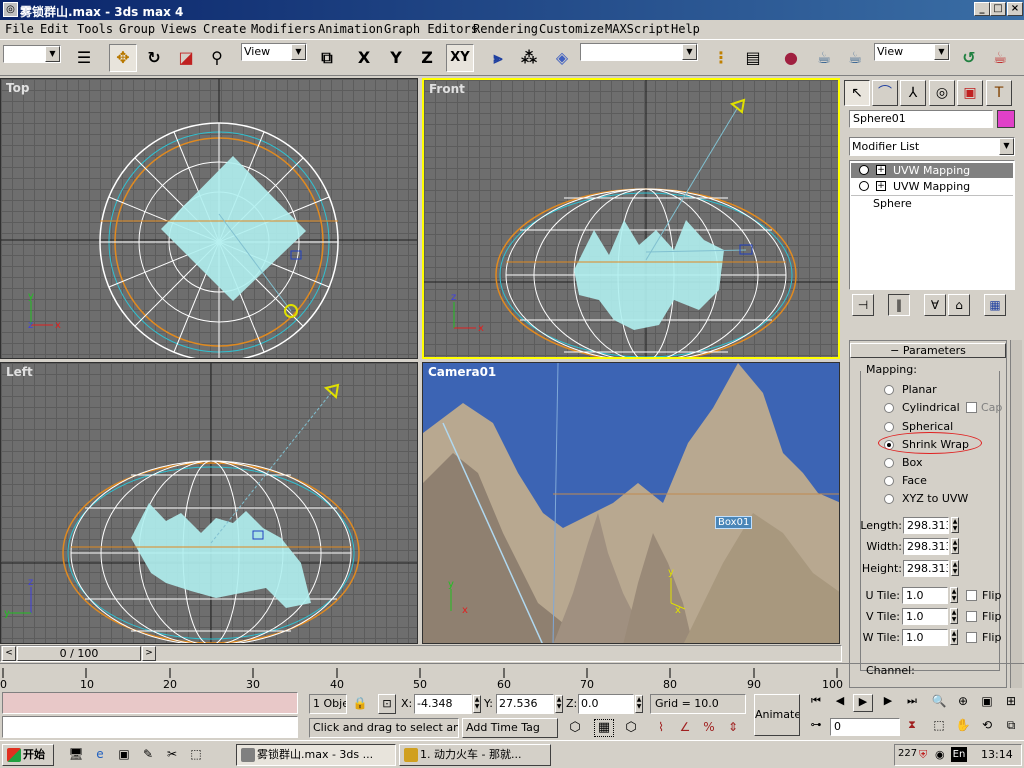  What do you see at coordinates (928, 350) in the screenshot?
I see `parameters-rollout-header: − Parameters` at bounding box center [928, 350].